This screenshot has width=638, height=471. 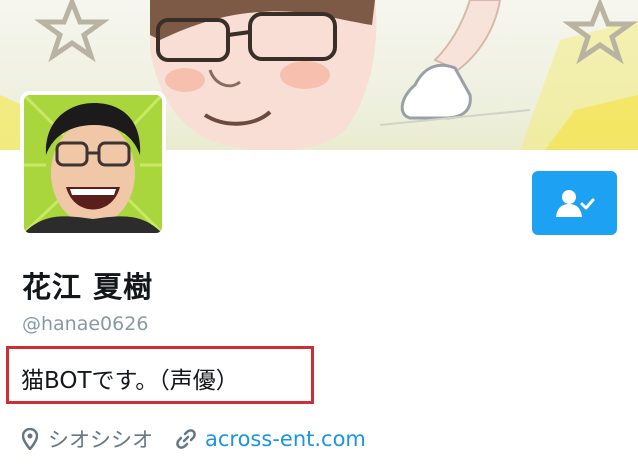 What do you see at coordinates (30, 439) in the screenshot?
I see `map-pin-icon` at bounding box center [30, 439].